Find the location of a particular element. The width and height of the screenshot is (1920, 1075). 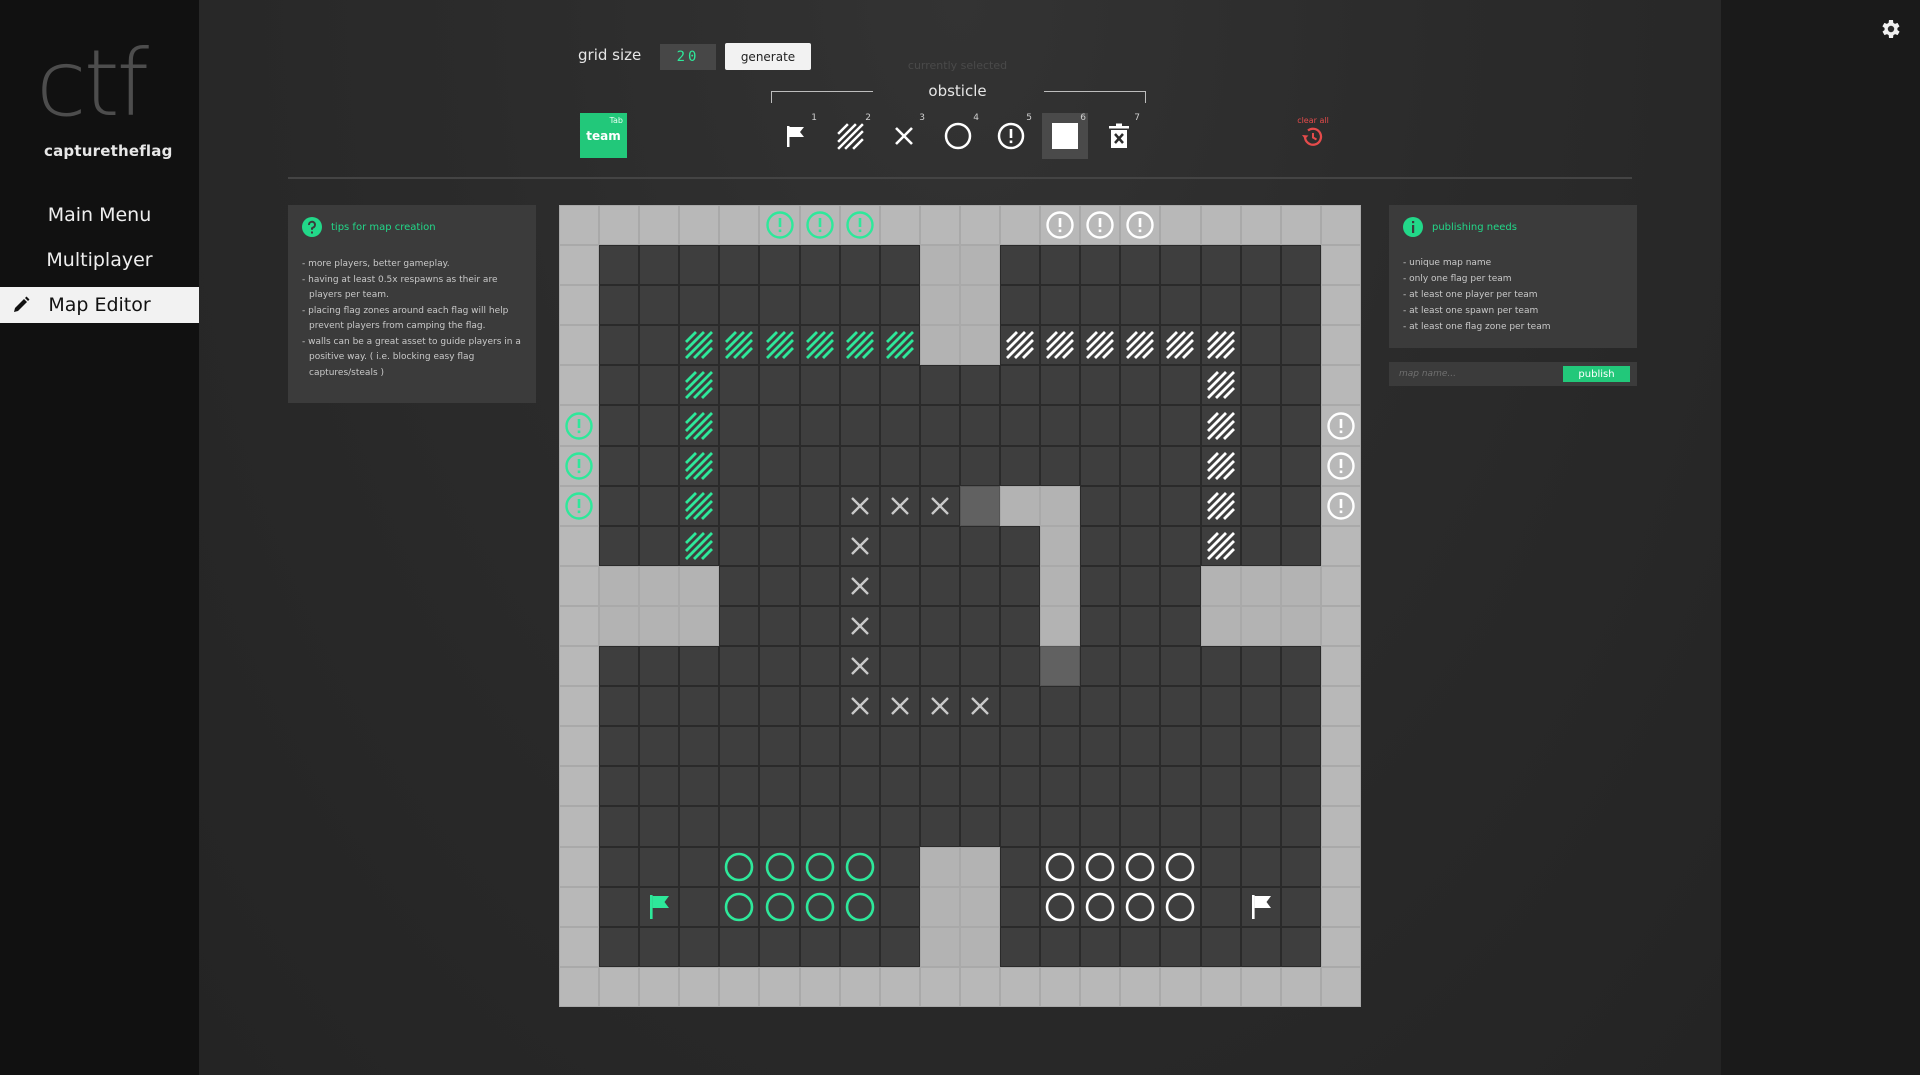

map-cell-white-spawn is located at coordinates (1100, 225).